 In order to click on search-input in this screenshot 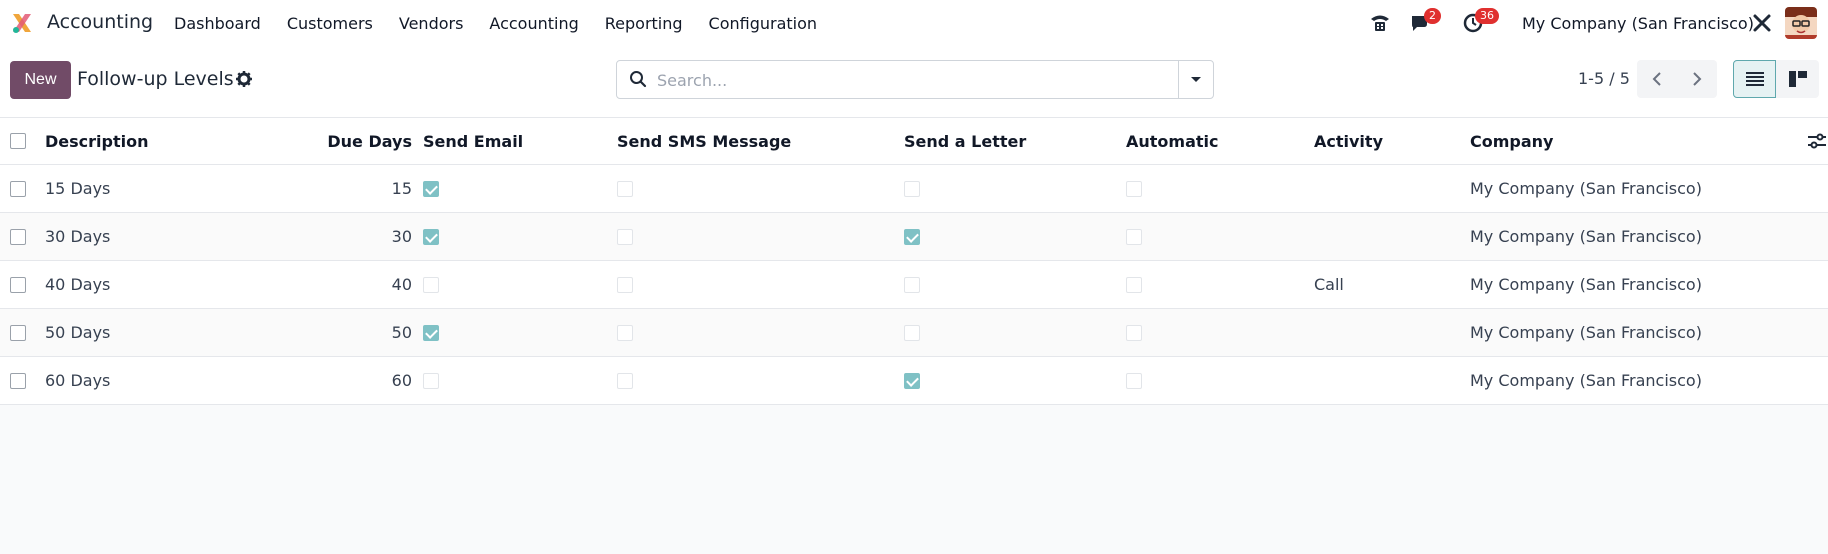, I will do `click(907, 80)`.